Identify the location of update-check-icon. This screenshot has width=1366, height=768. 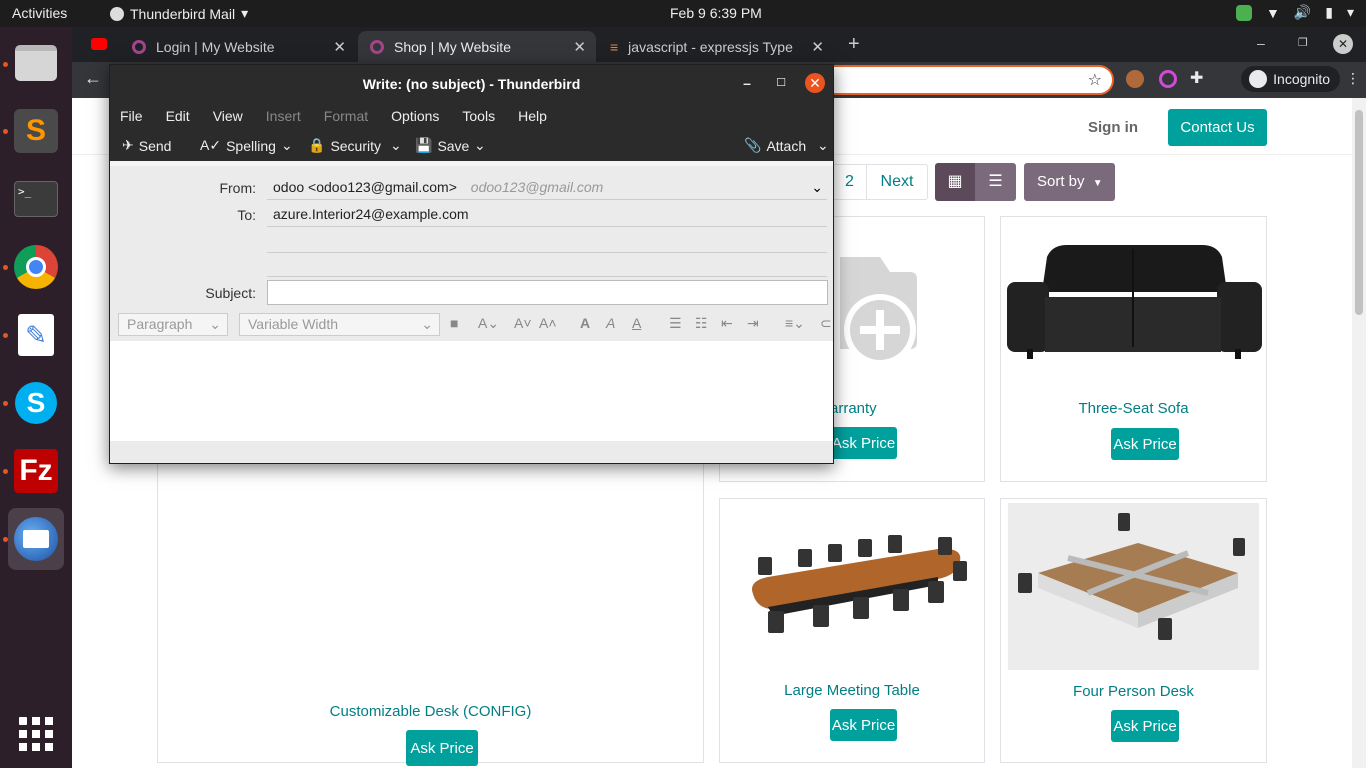
(1243, 12).